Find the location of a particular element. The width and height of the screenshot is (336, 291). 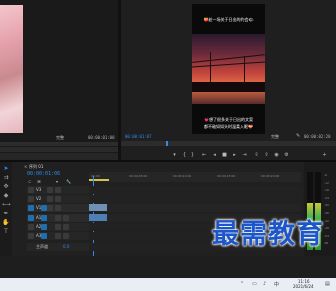

audio-clip is located at coordinates (98, 217).